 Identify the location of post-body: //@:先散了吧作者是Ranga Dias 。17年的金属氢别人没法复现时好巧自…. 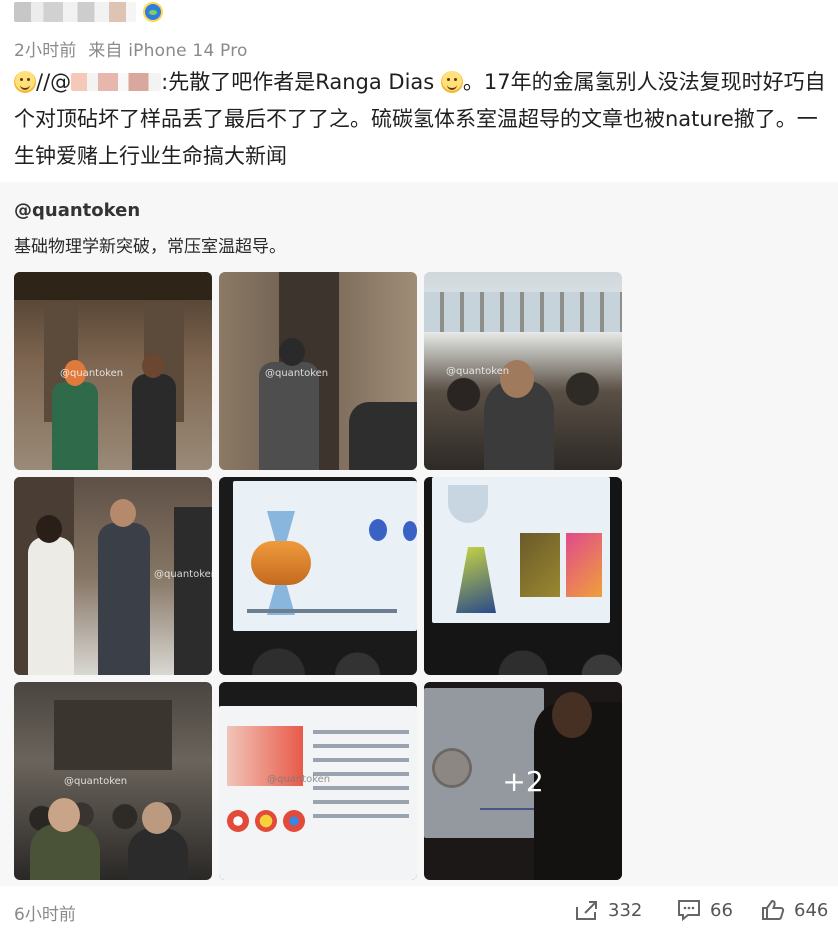
(420, 119).